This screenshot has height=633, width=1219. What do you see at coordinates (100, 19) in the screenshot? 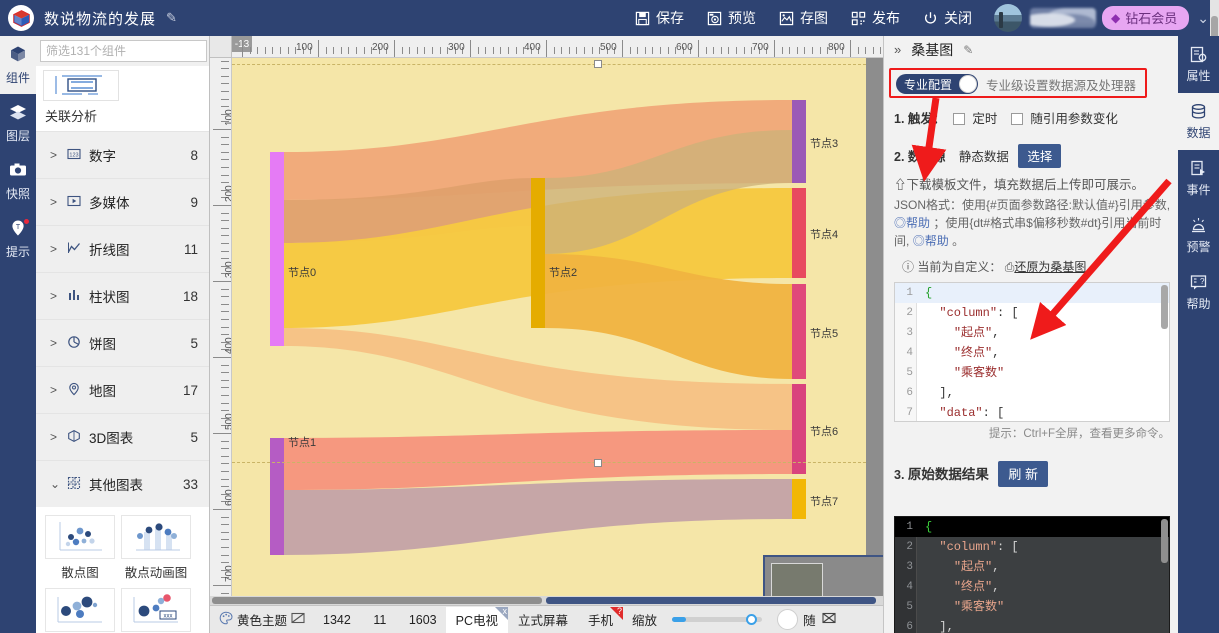
I see `page-title: 数说物流的发展` at bounding box center [100, 19].